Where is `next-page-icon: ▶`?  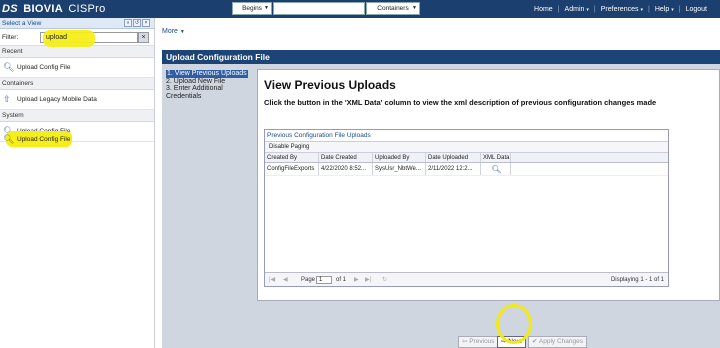 next-page-icon: ▶ is located at coordinates (356, 280).